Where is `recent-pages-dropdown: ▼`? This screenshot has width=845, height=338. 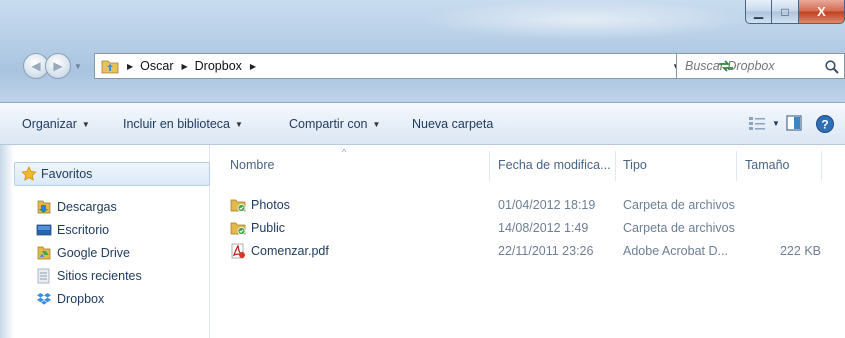 recent-pages-dropdown: ▼ is located at coordinates (78, 66).